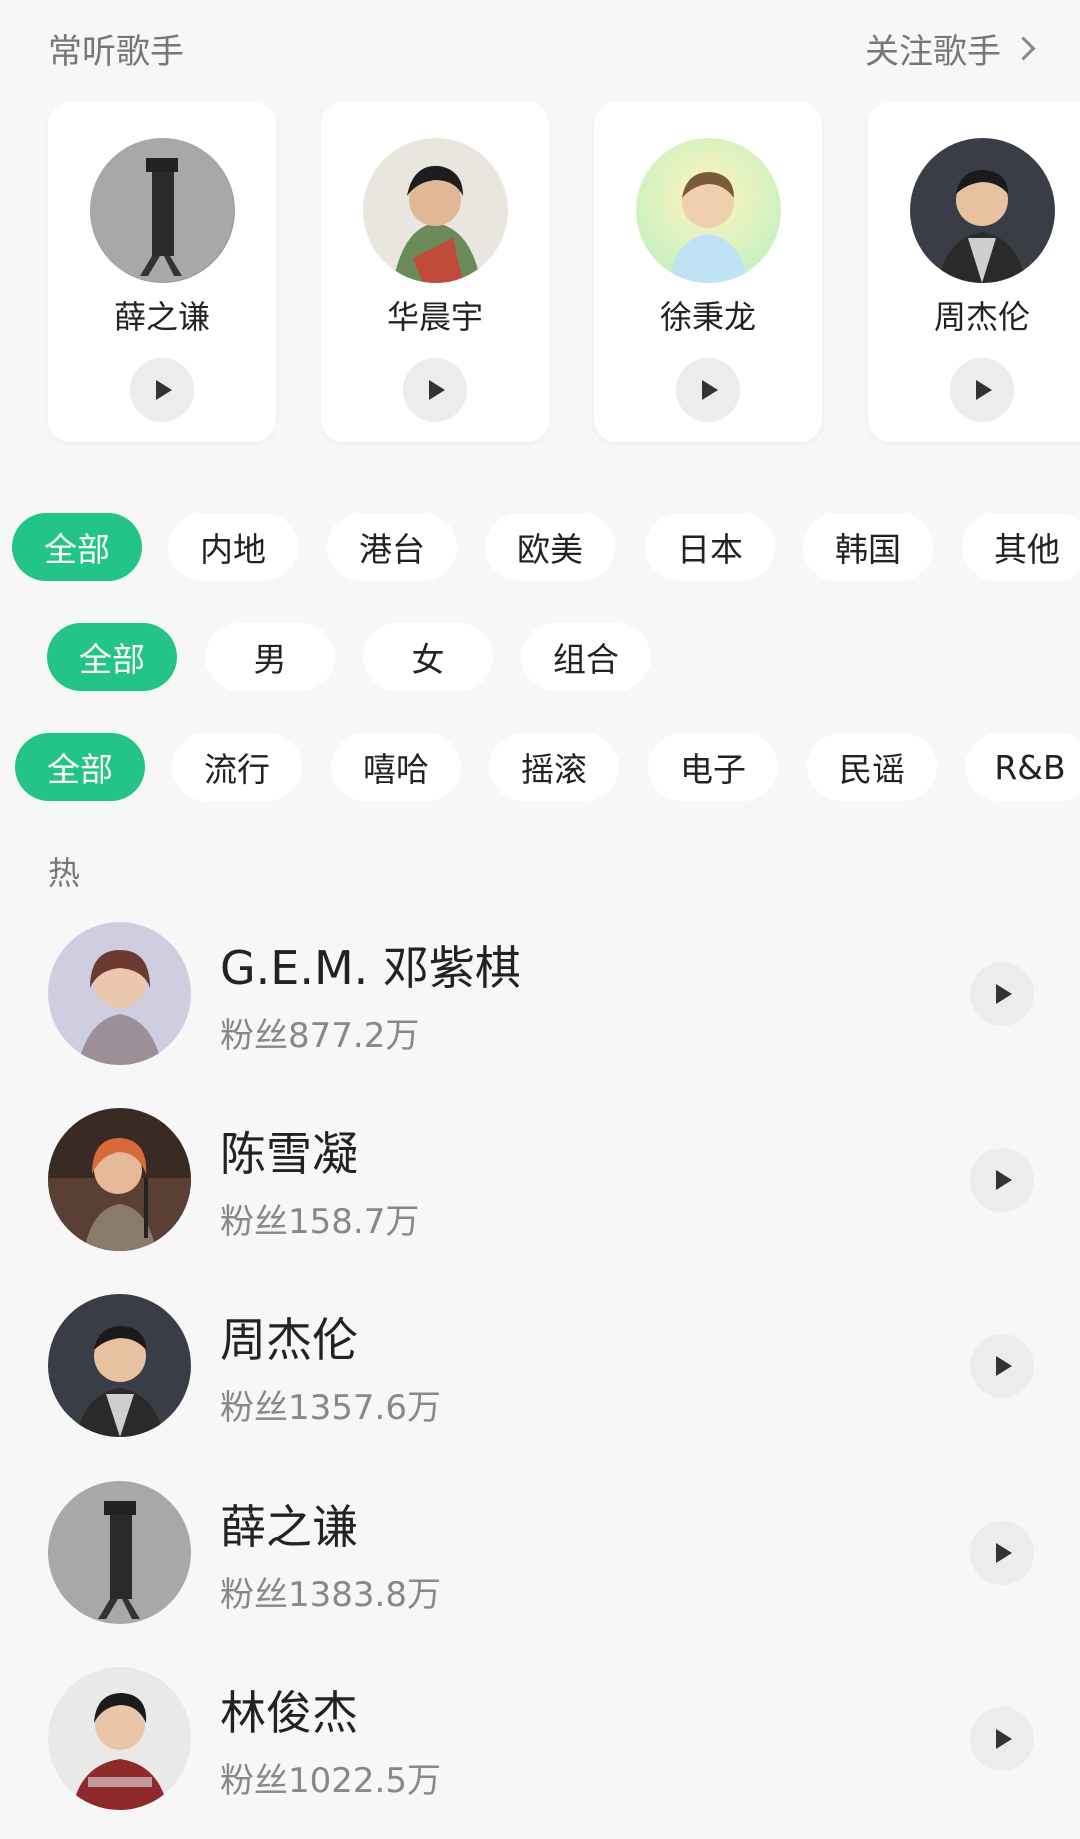 This screenshot has height=1839, width=1080. What do you see at coordinates (289, 1340) in the screenshot?
I see `artist-name: 周杰伦` at bounding box center [289, 1340].